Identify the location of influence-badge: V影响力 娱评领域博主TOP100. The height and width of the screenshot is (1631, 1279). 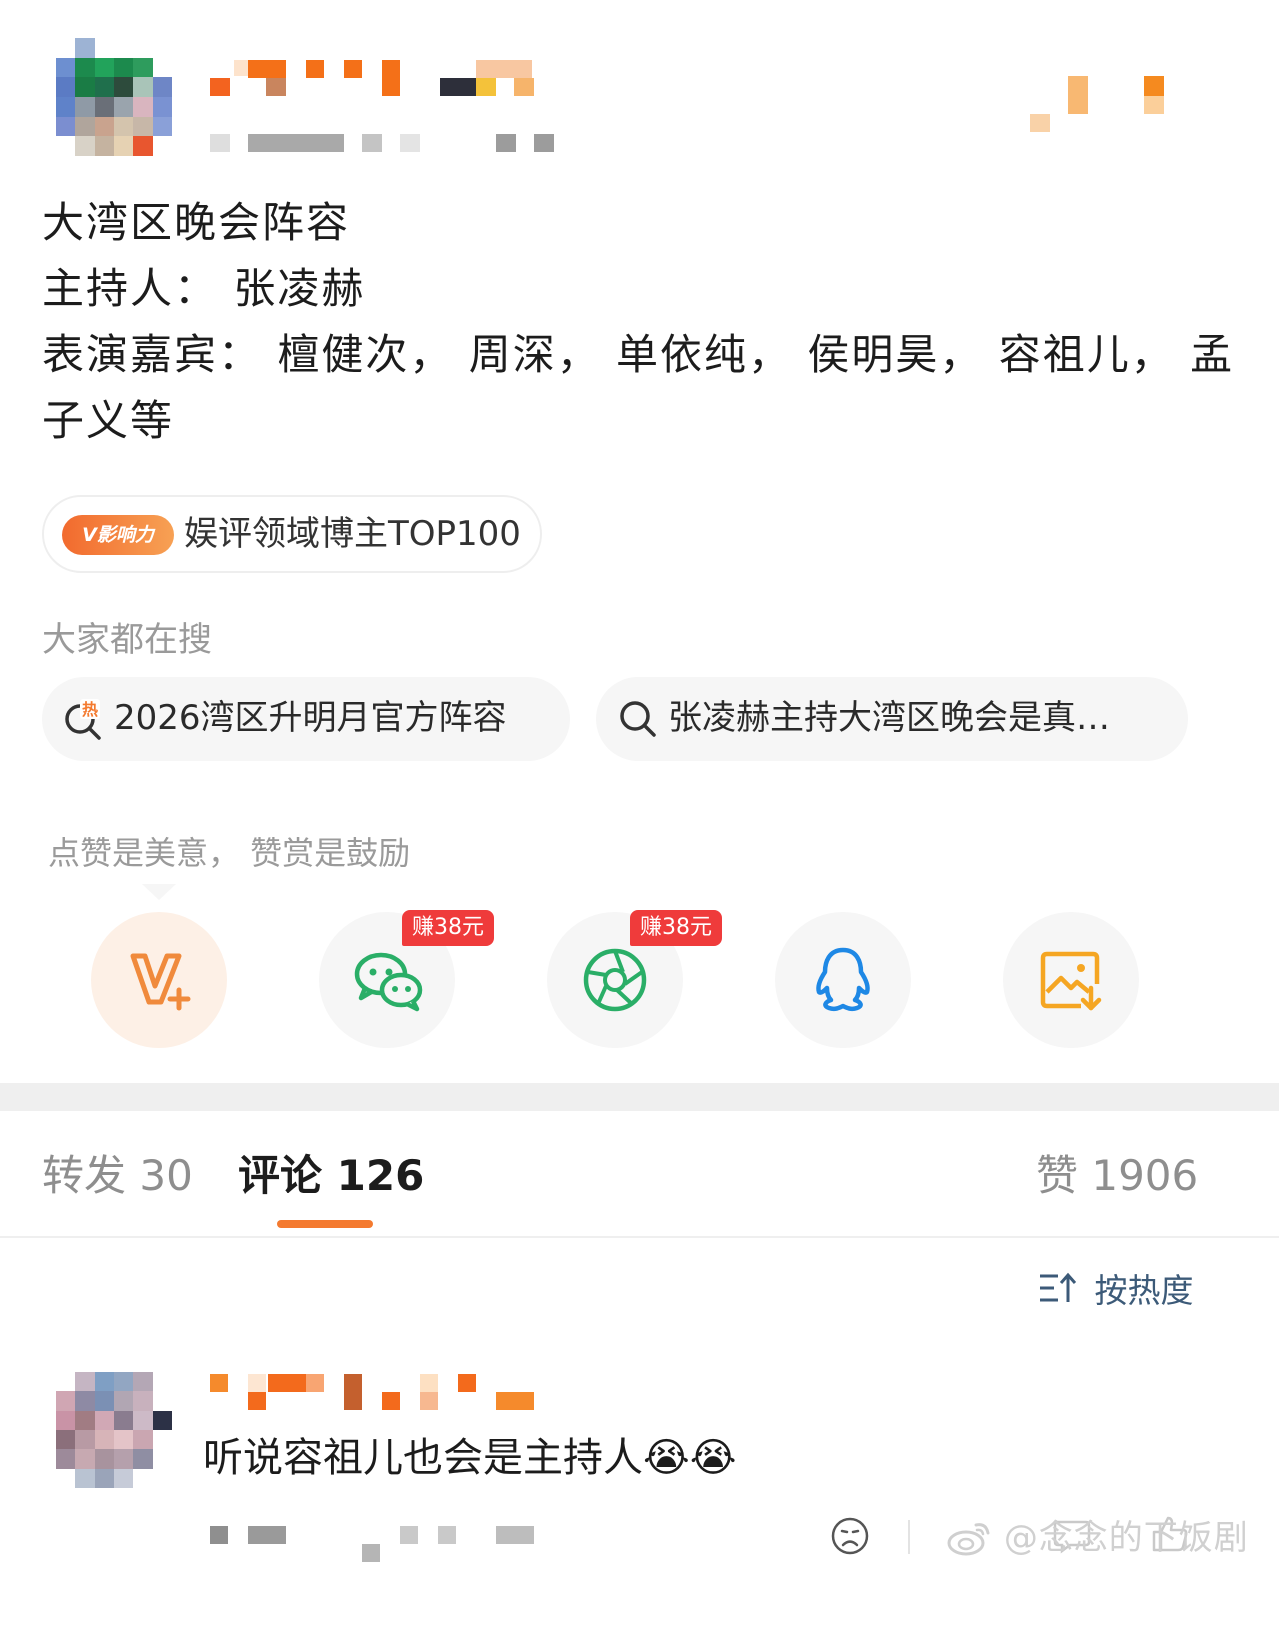
(292, 534).